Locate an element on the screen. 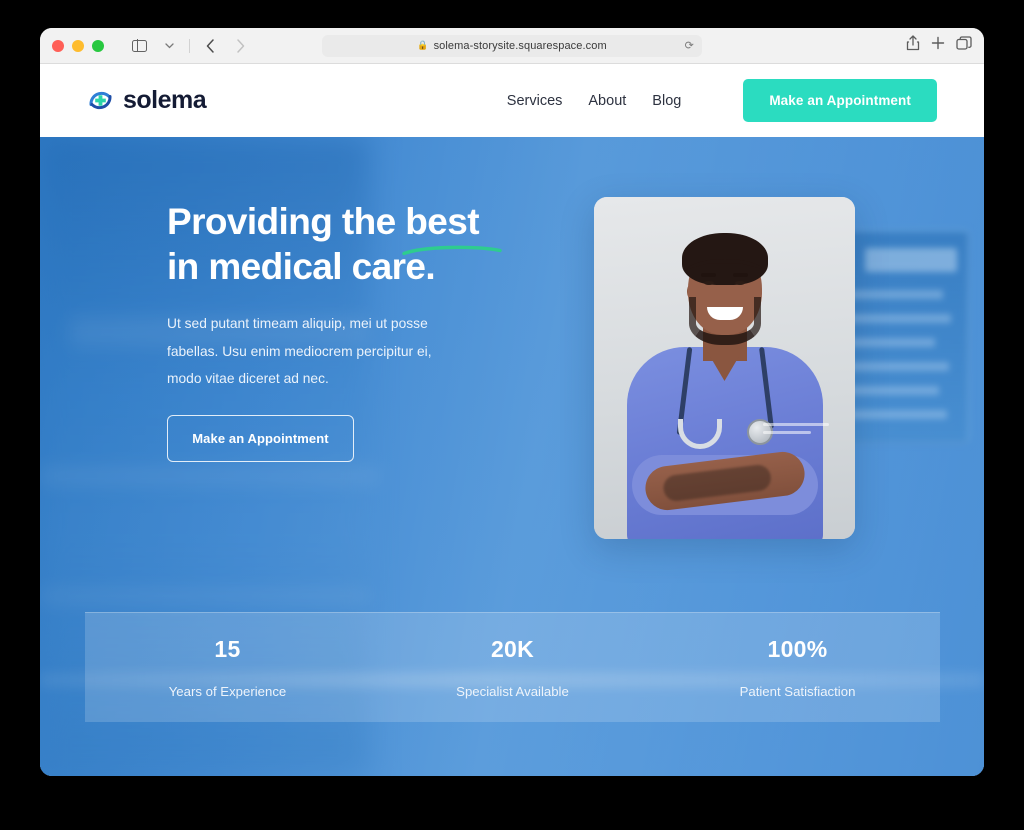  close-window-button is located at coordinates (58, 45).